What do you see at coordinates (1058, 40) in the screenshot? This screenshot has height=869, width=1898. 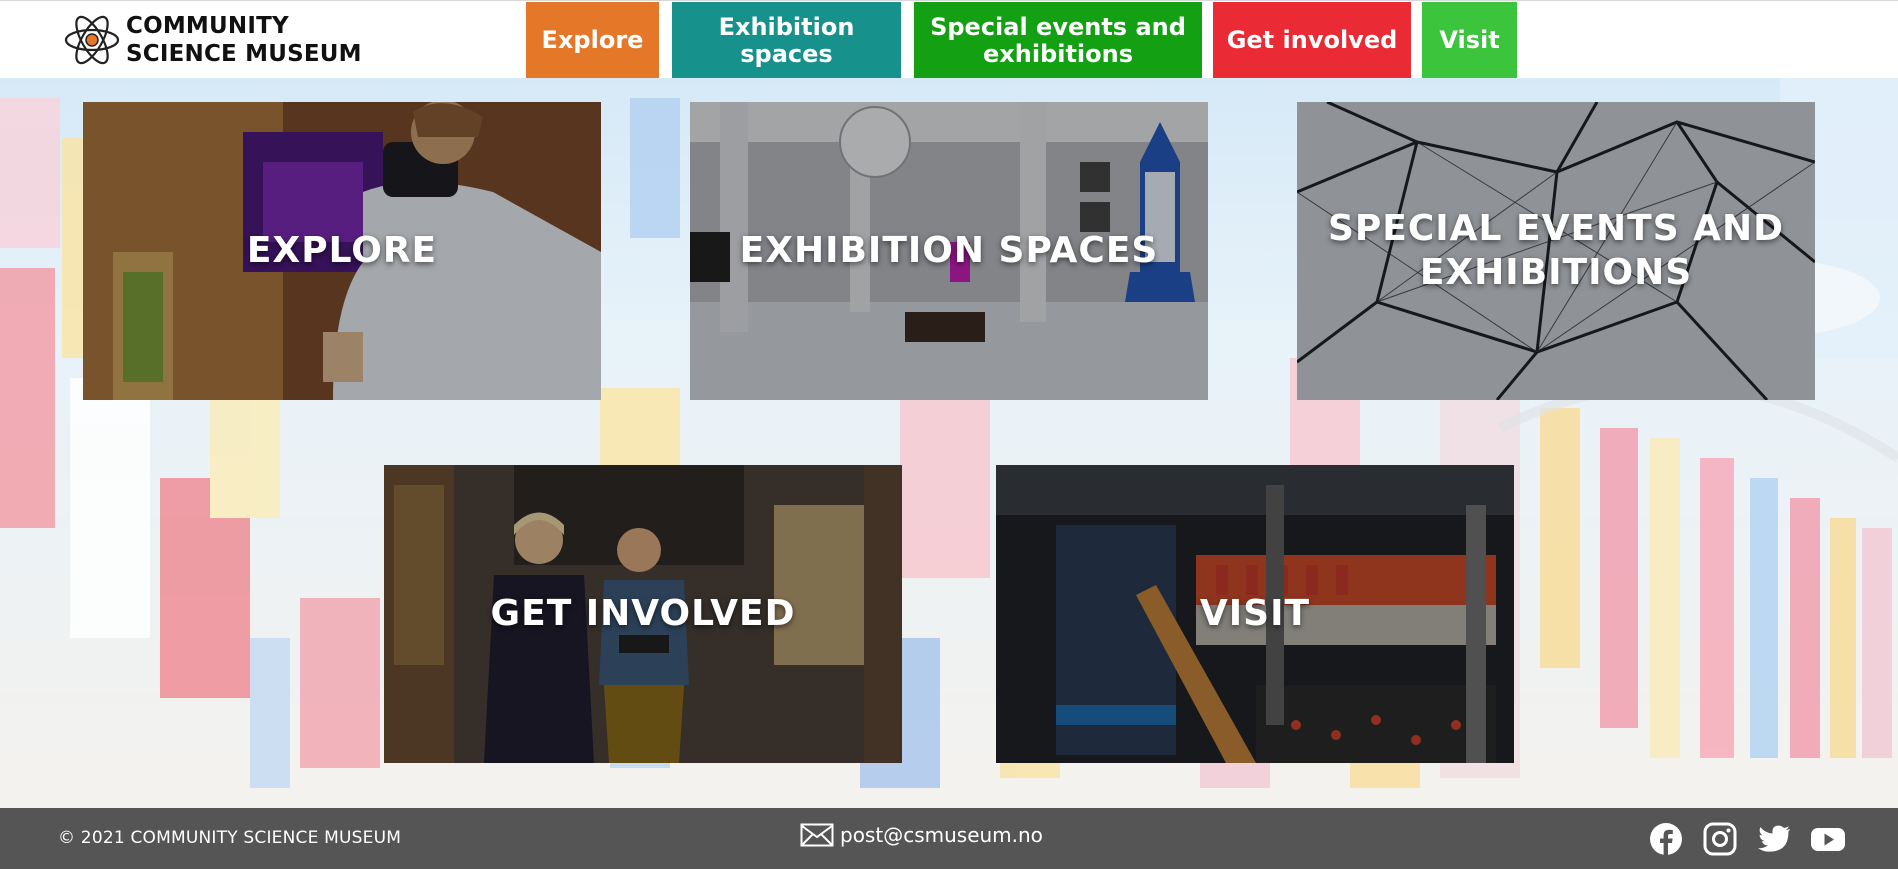 I see `nav-special-events: Special events and exhibitions` at bounding box center [1058, 40].